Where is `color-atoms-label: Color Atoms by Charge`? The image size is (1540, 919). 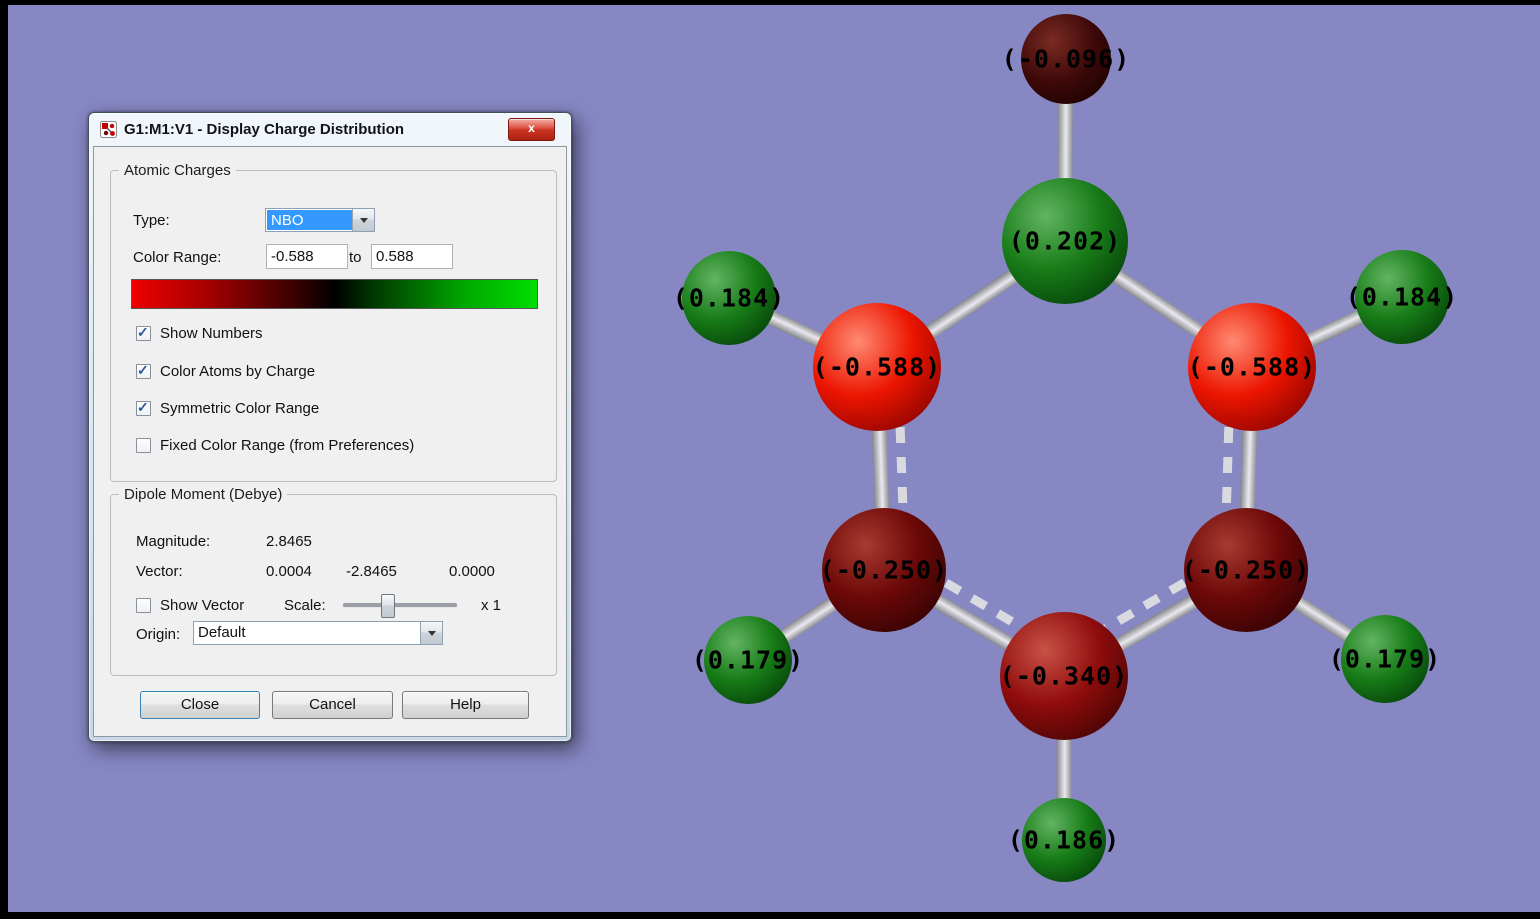 color-atoms-label: Color Atoms by Charge is located at coordinates (238, 371).